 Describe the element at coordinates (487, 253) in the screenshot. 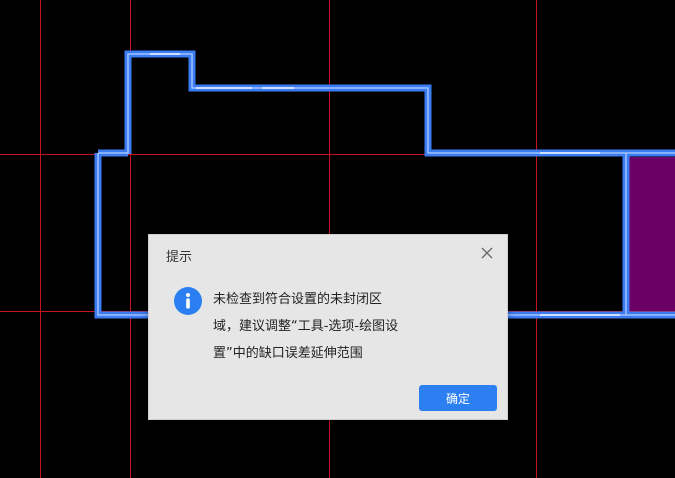

I see `close-icon` at that location.